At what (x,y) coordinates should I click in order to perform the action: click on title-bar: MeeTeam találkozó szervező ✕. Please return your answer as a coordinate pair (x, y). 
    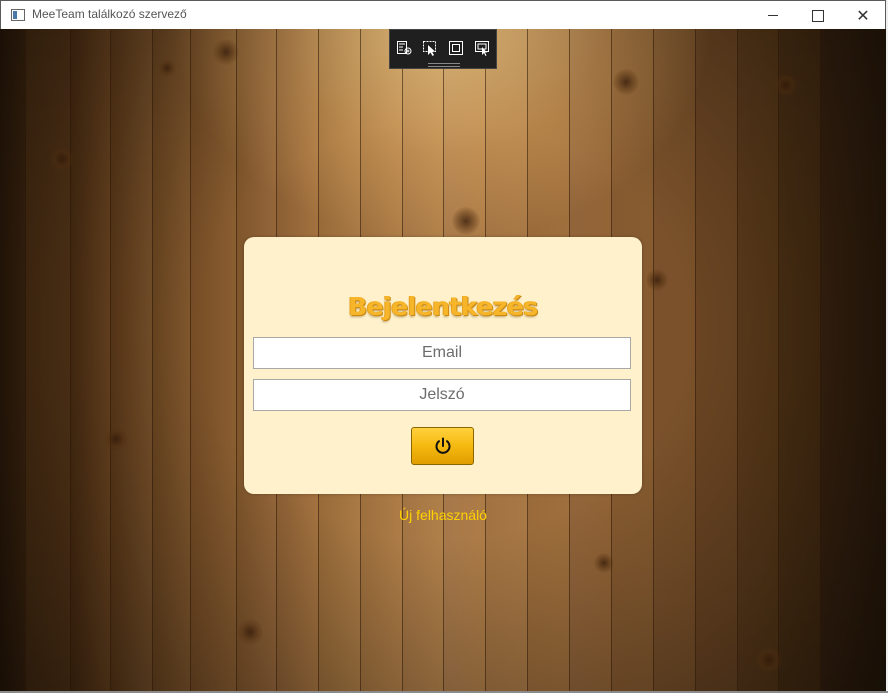
    Looking at the image, I should click on (443, 14).